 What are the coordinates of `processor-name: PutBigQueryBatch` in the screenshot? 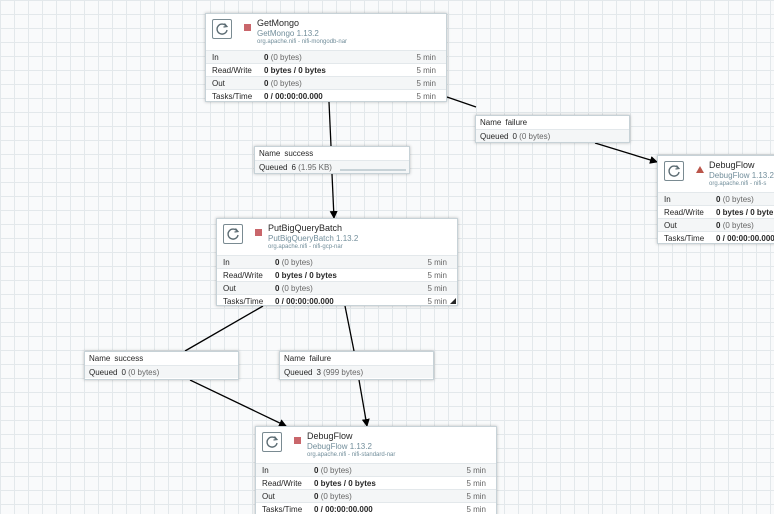 It's located at (305, 228).